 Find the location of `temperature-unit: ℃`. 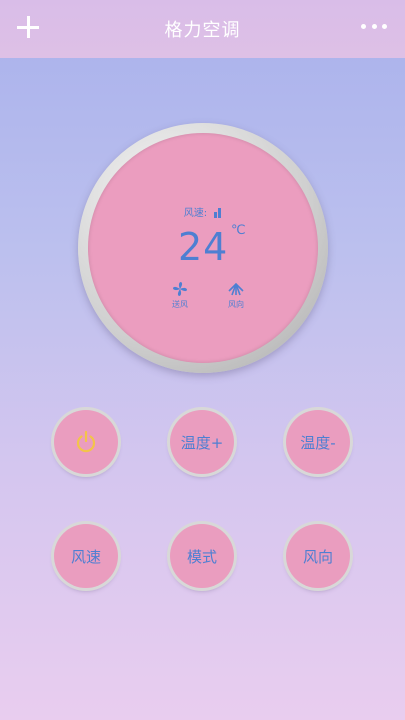

temperature-unit: ℃ is located at coordinates (238, 230).